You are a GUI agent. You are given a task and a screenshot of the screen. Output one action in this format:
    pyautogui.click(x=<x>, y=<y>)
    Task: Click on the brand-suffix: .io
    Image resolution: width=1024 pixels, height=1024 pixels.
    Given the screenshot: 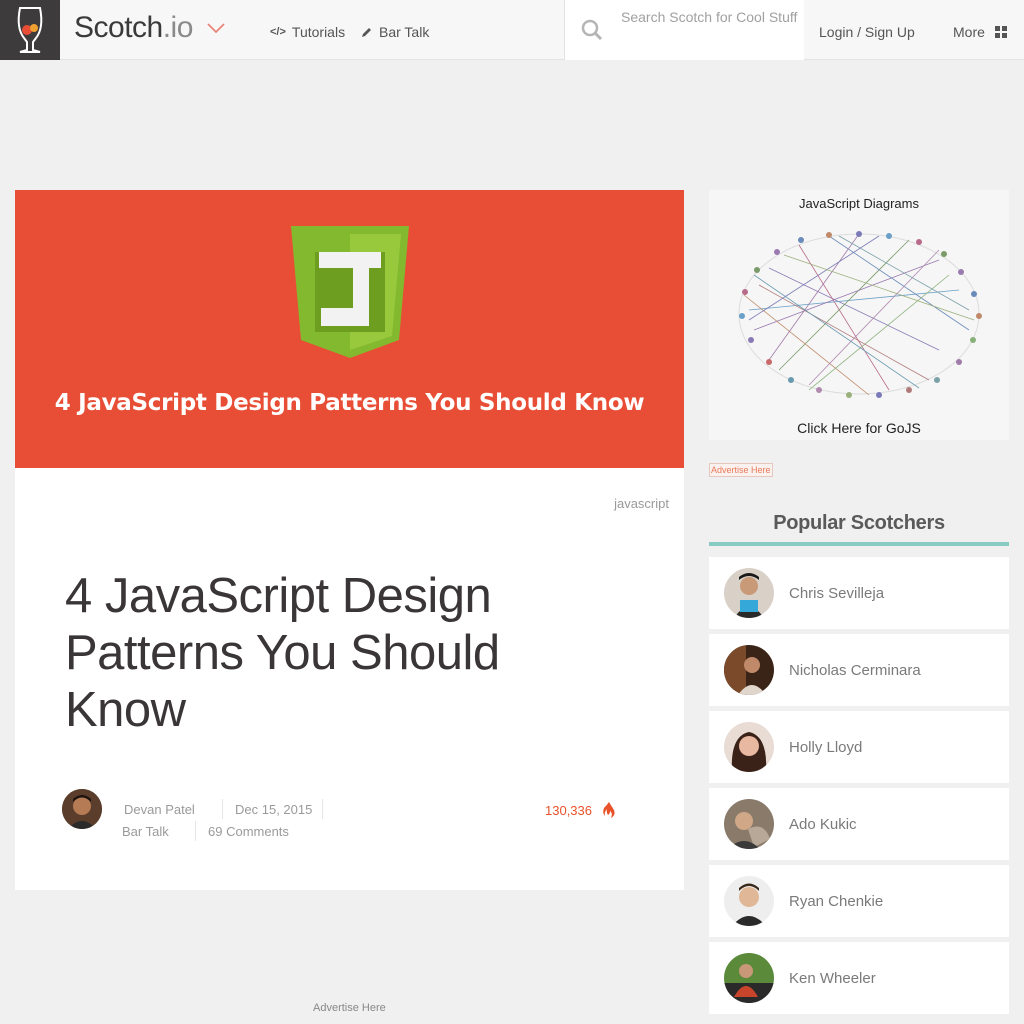 What is the action you would take?
    pyautogui.click(x=178, y=27)
    